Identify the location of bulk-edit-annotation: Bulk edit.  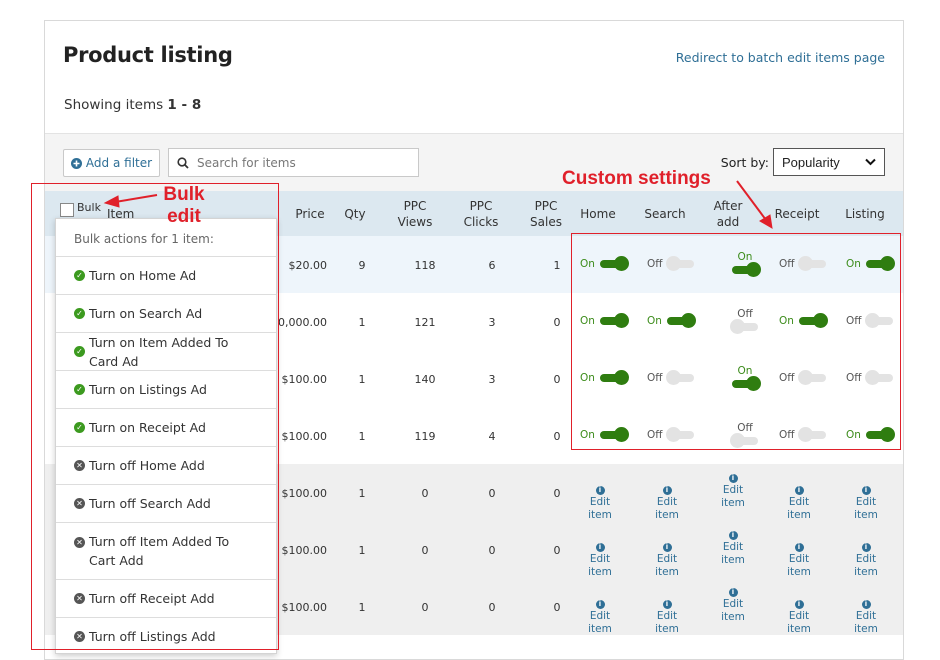
(184, 206).